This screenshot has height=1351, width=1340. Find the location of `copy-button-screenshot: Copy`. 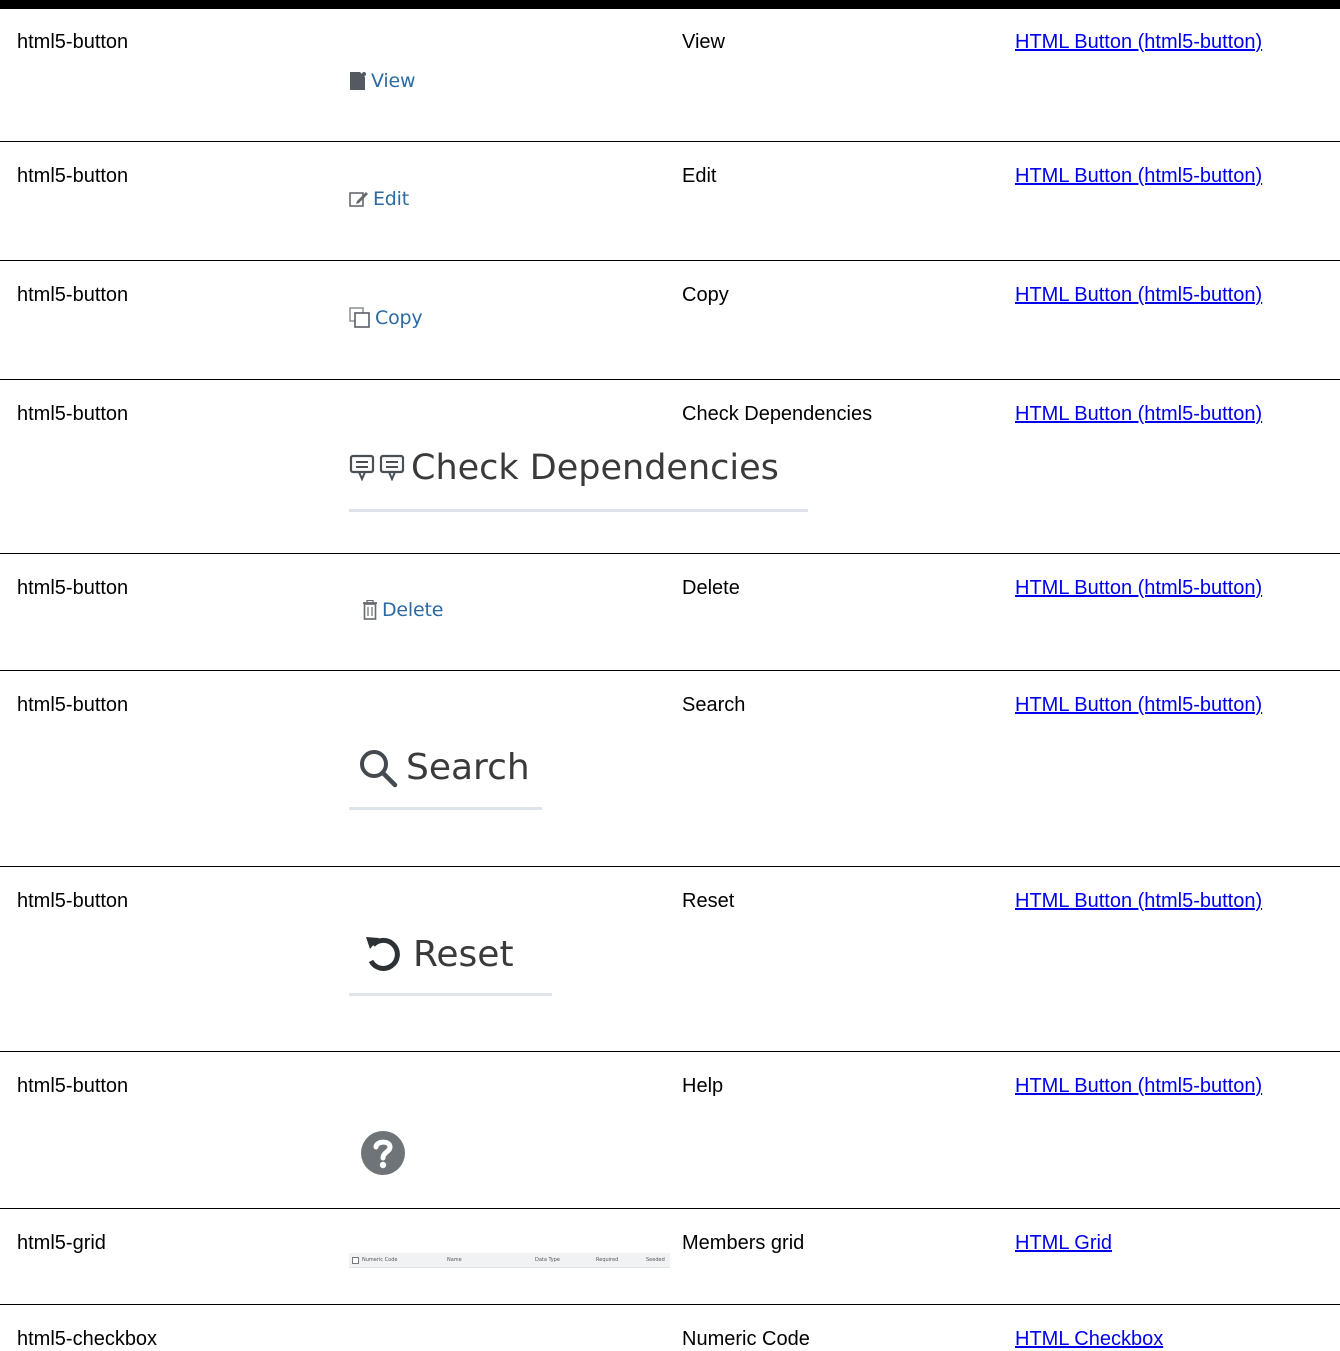

copy-button-screenshot: Copy is located at coordinates (386, 318).